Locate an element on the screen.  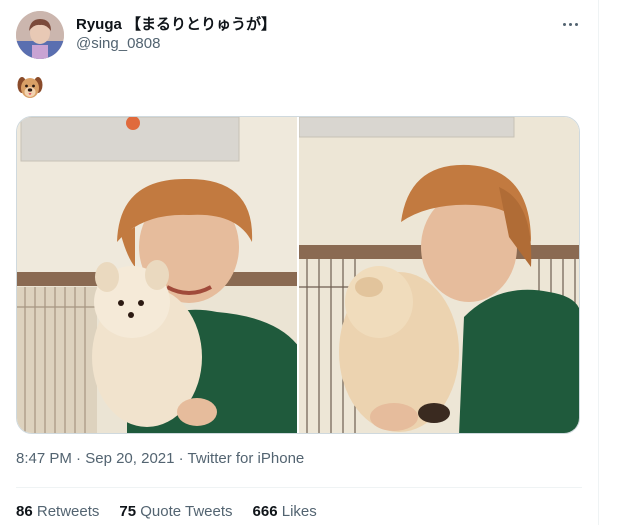
avatar is located at coordinates (40, 35).